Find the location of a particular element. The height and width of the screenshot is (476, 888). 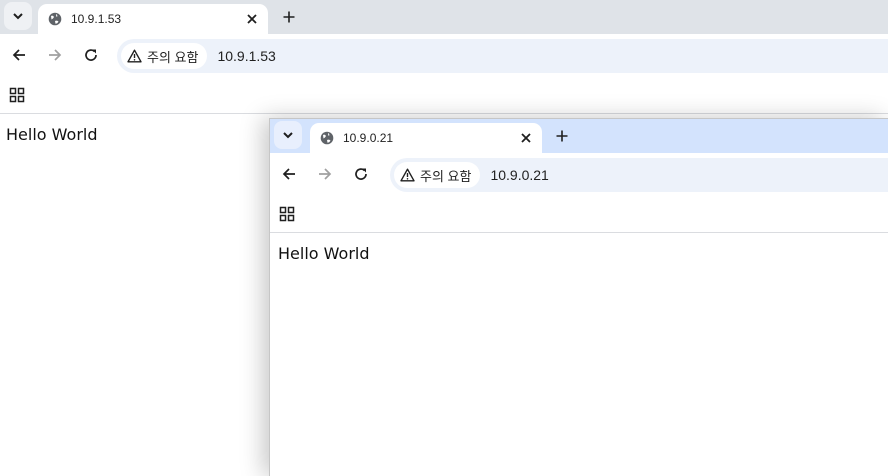

tab-strip: 10.9.1.53 is located at coordinates (444, 17).